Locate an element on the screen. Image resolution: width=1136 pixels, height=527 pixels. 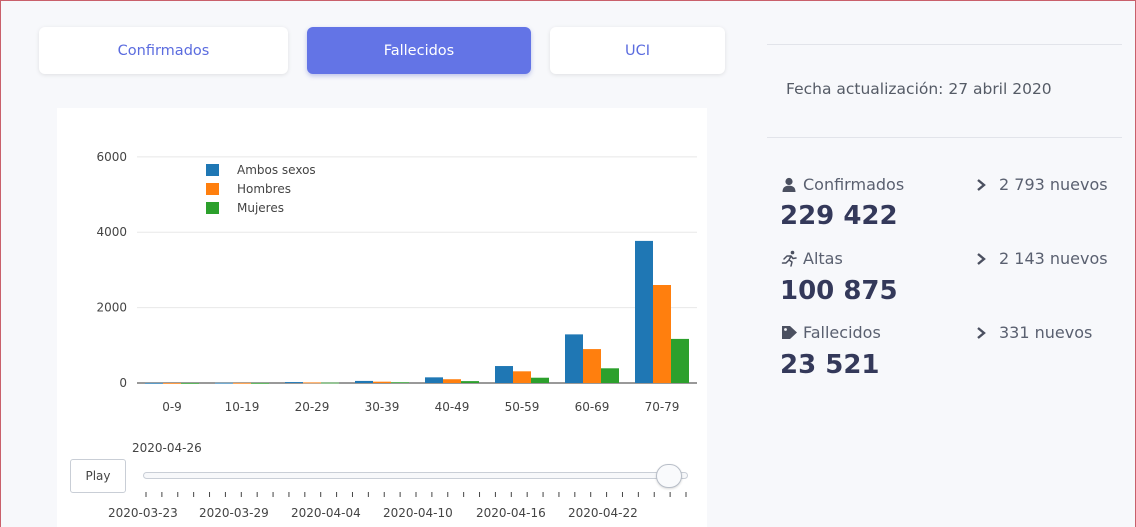
y-tick-label: 6000 is located at coordinates (111, 157).